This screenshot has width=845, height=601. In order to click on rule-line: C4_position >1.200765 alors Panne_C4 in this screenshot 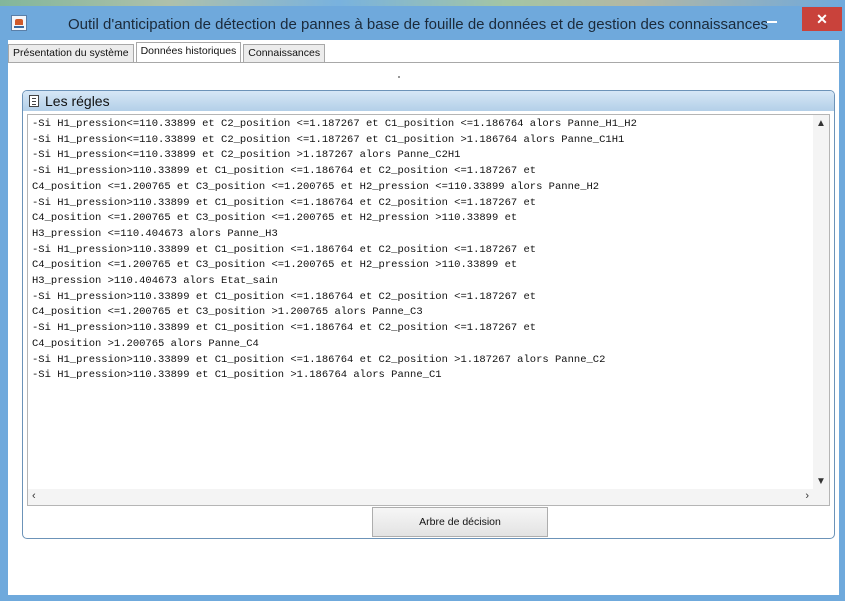, I will do `click(145, 343)`.